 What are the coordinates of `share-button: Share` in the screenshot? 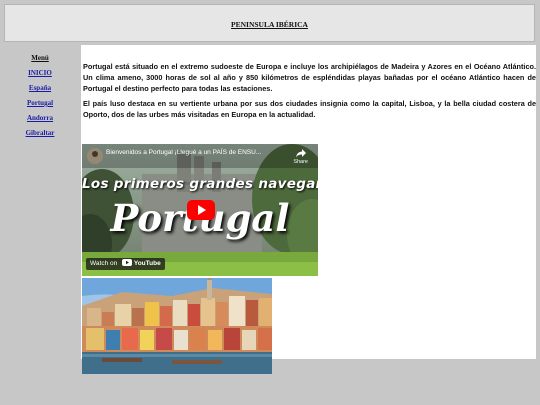 It's located at (300, 156).